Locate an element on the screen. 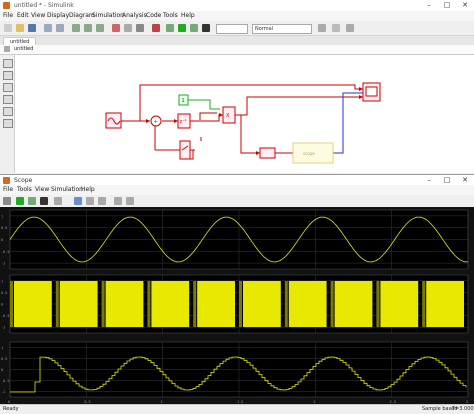  scope-zoom-icon is located at coordinates (78, 201).